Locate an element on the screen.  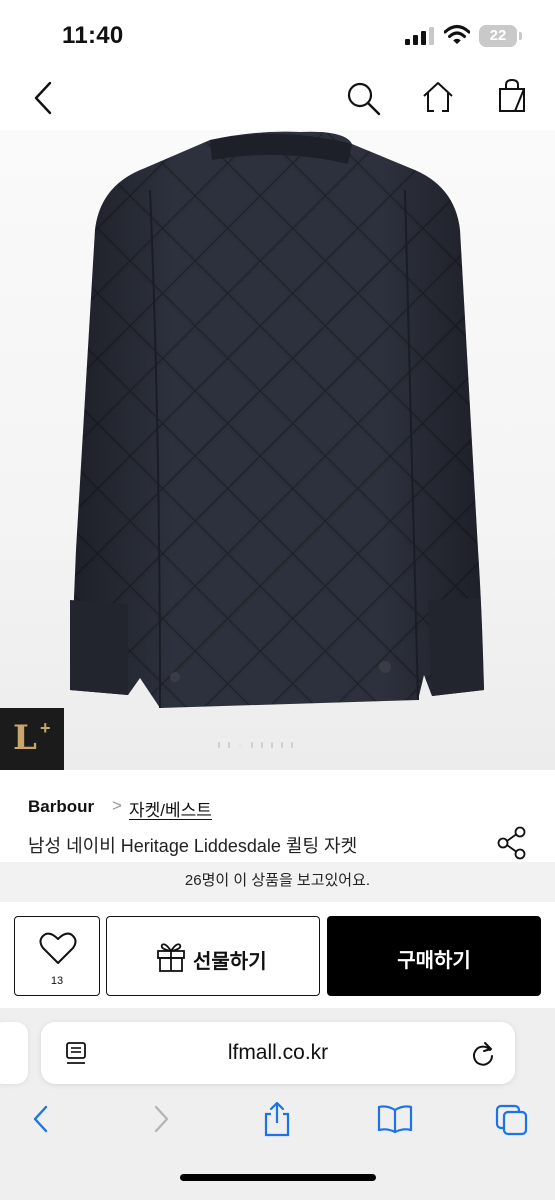
bookmarks-icon is located at coordinates (395, 1119).